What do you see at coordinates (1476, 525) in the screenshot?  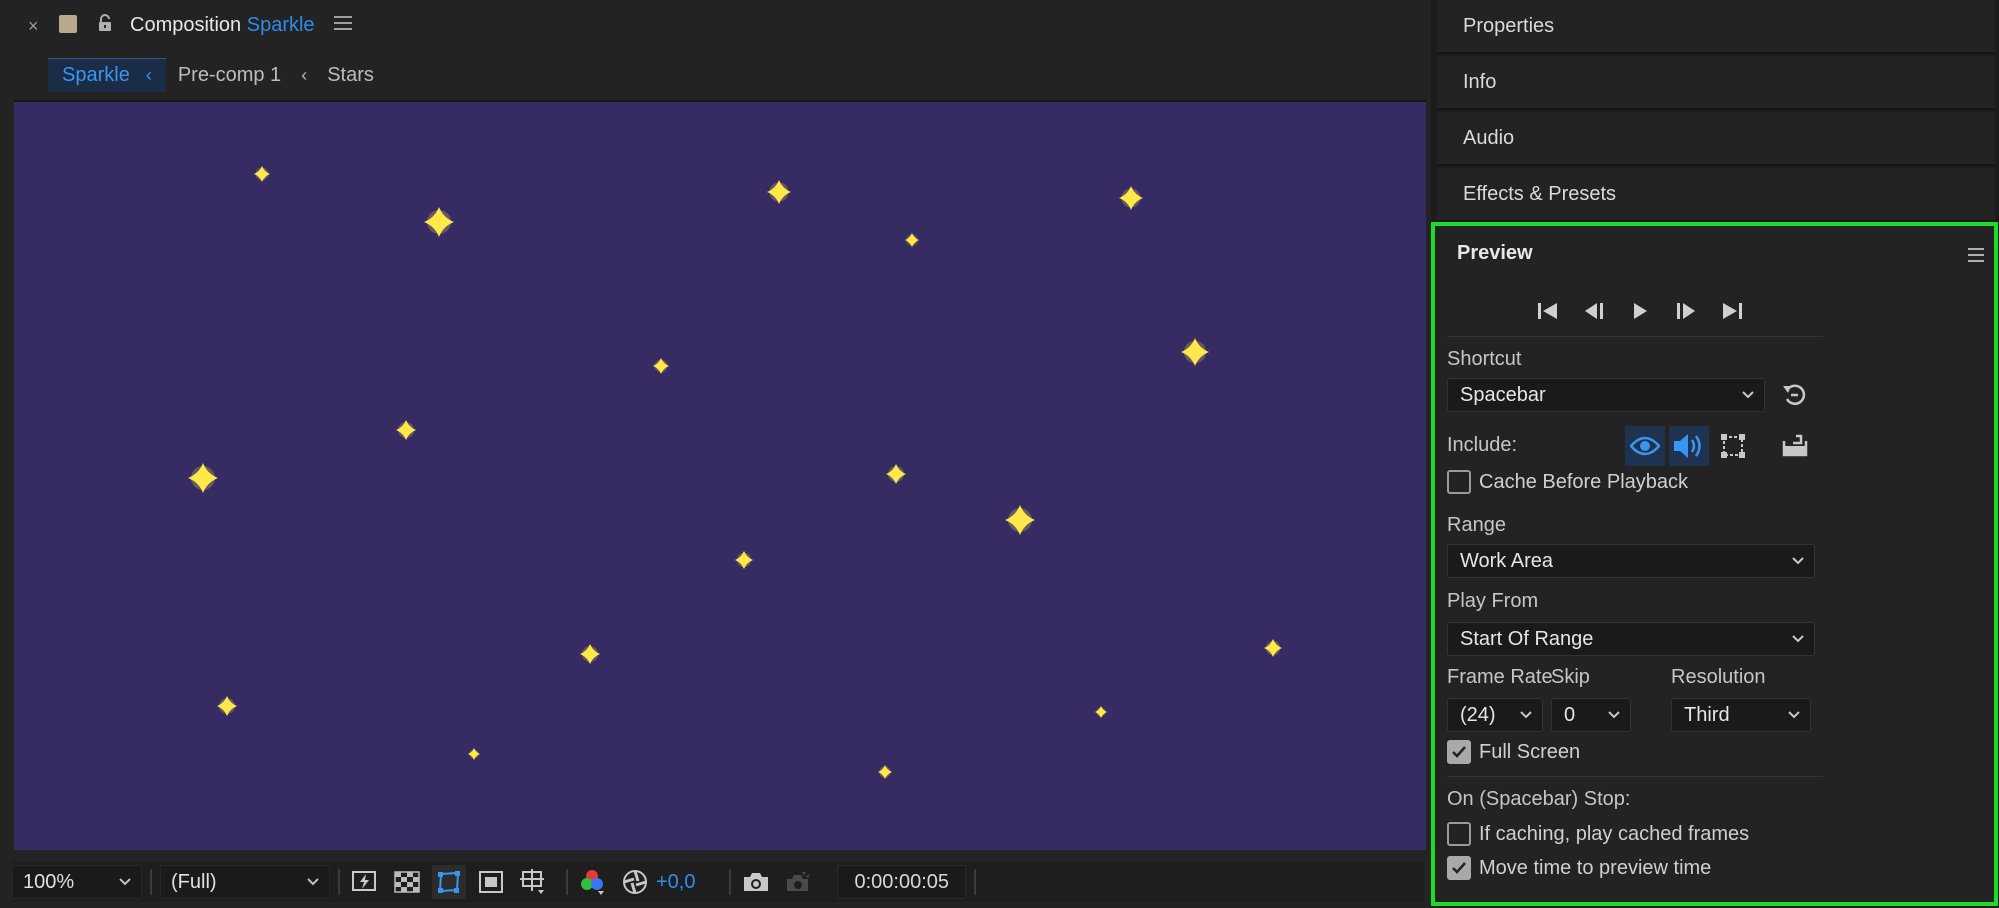 I see `range-label: Range` at bounding box center [1476, 525].